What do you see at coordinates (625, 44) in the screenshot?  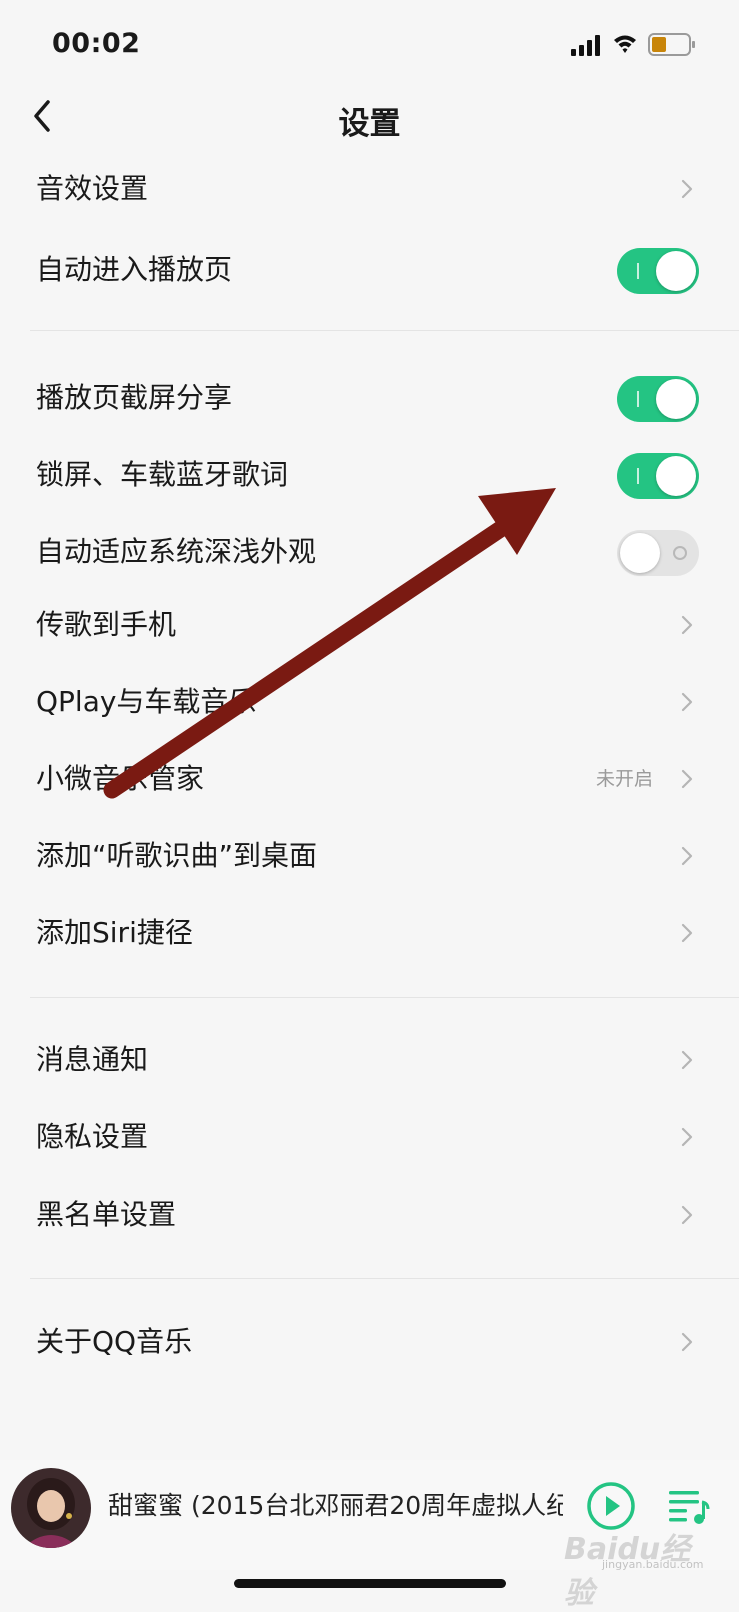 I see `wifi-icon` at bounding box center [625, 44].